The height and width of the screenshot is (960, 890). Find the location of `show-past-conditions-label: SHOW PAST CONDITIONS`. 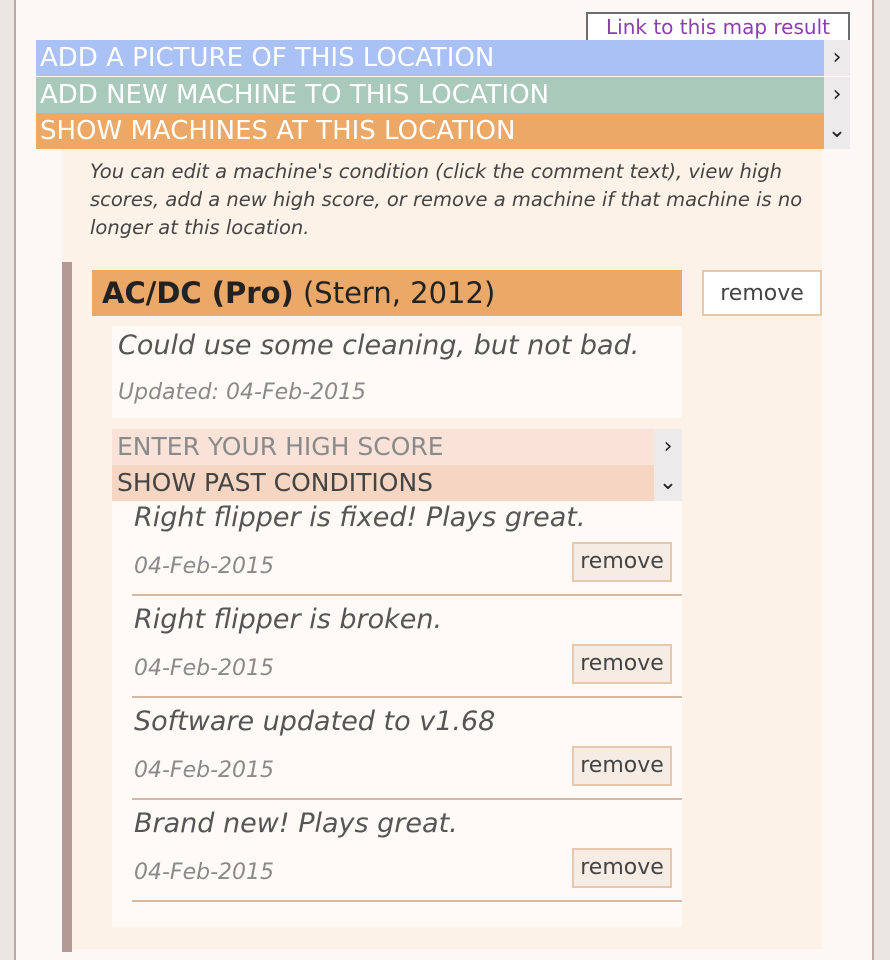

show-past-conditions-label: SHOW PAST CONDITIONS is located at coordinates (275, 482).